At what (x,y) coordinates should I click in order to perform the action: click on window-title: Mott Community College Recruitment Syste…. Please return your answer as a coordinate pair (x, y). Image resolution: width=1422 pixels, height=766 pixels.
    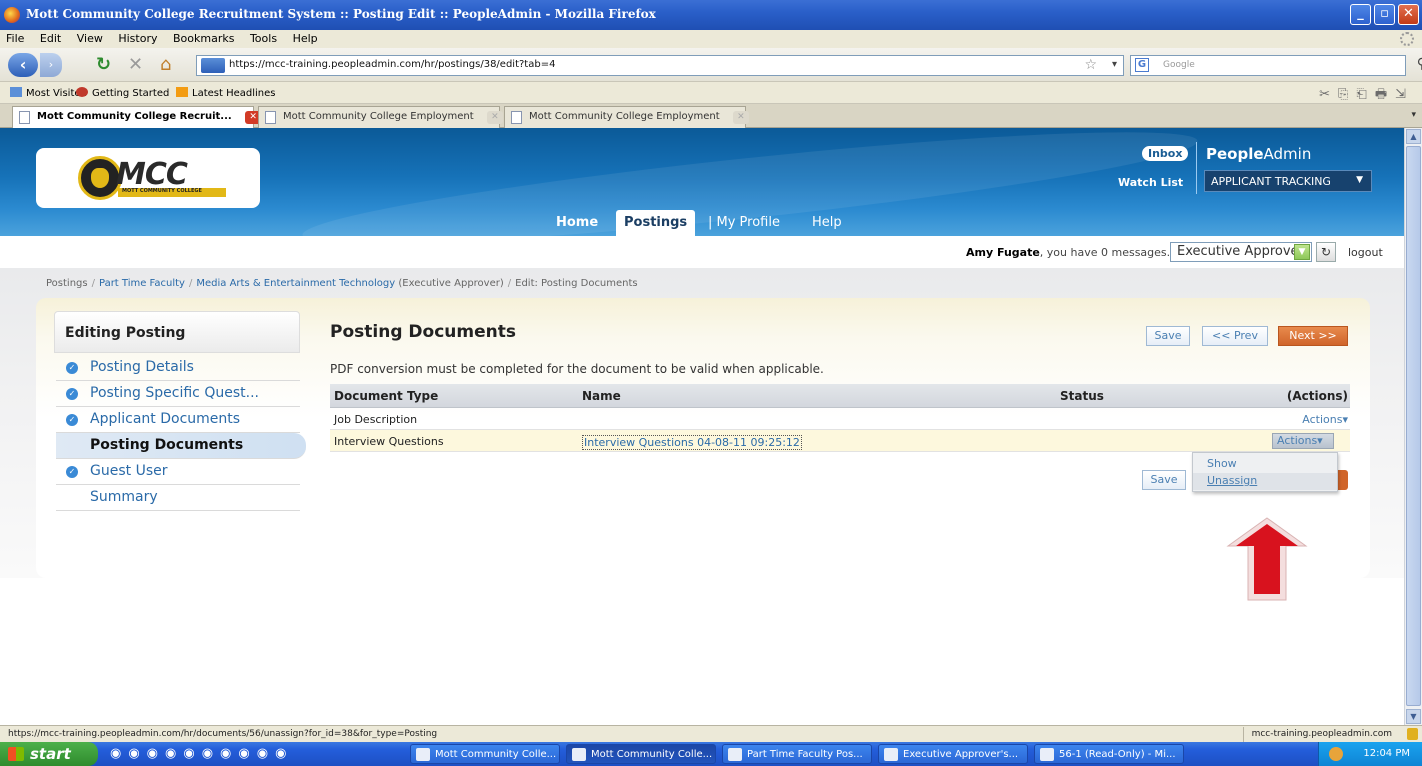
    Looking at the image, I should click on (341, 14).